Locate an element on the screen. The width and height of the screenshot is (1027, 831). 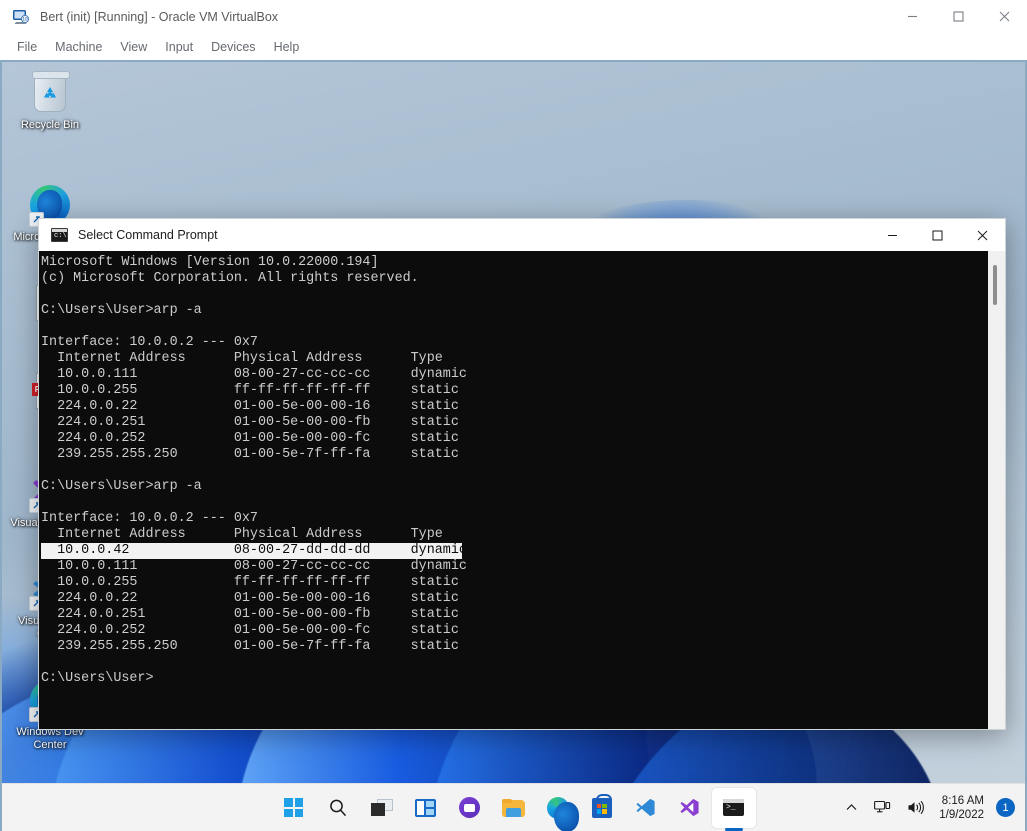
virtualbox-close-button is located at coordinates (1004, 16).